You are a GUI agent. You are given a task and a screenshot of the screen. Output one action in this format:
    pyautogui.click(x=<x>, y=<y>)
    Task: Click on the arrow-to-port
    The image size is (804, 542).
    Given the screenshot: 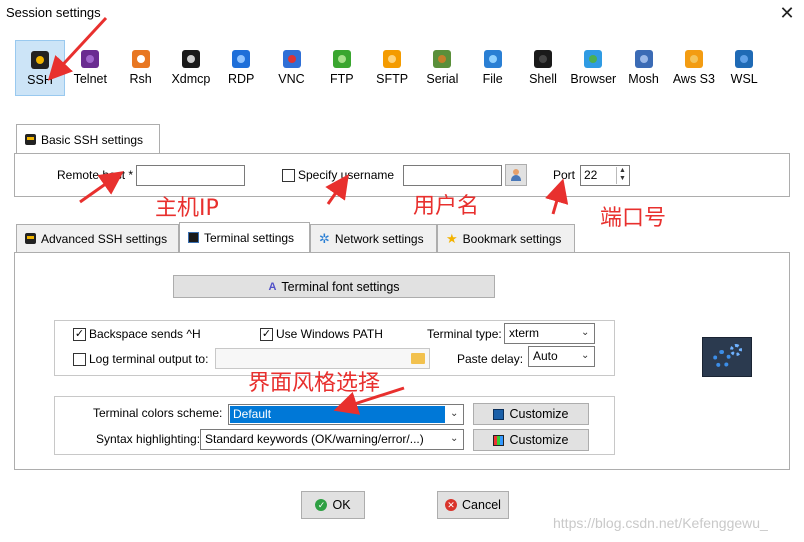 What is the action you would take?
    pyautogui.click(x=557, y=196)
    